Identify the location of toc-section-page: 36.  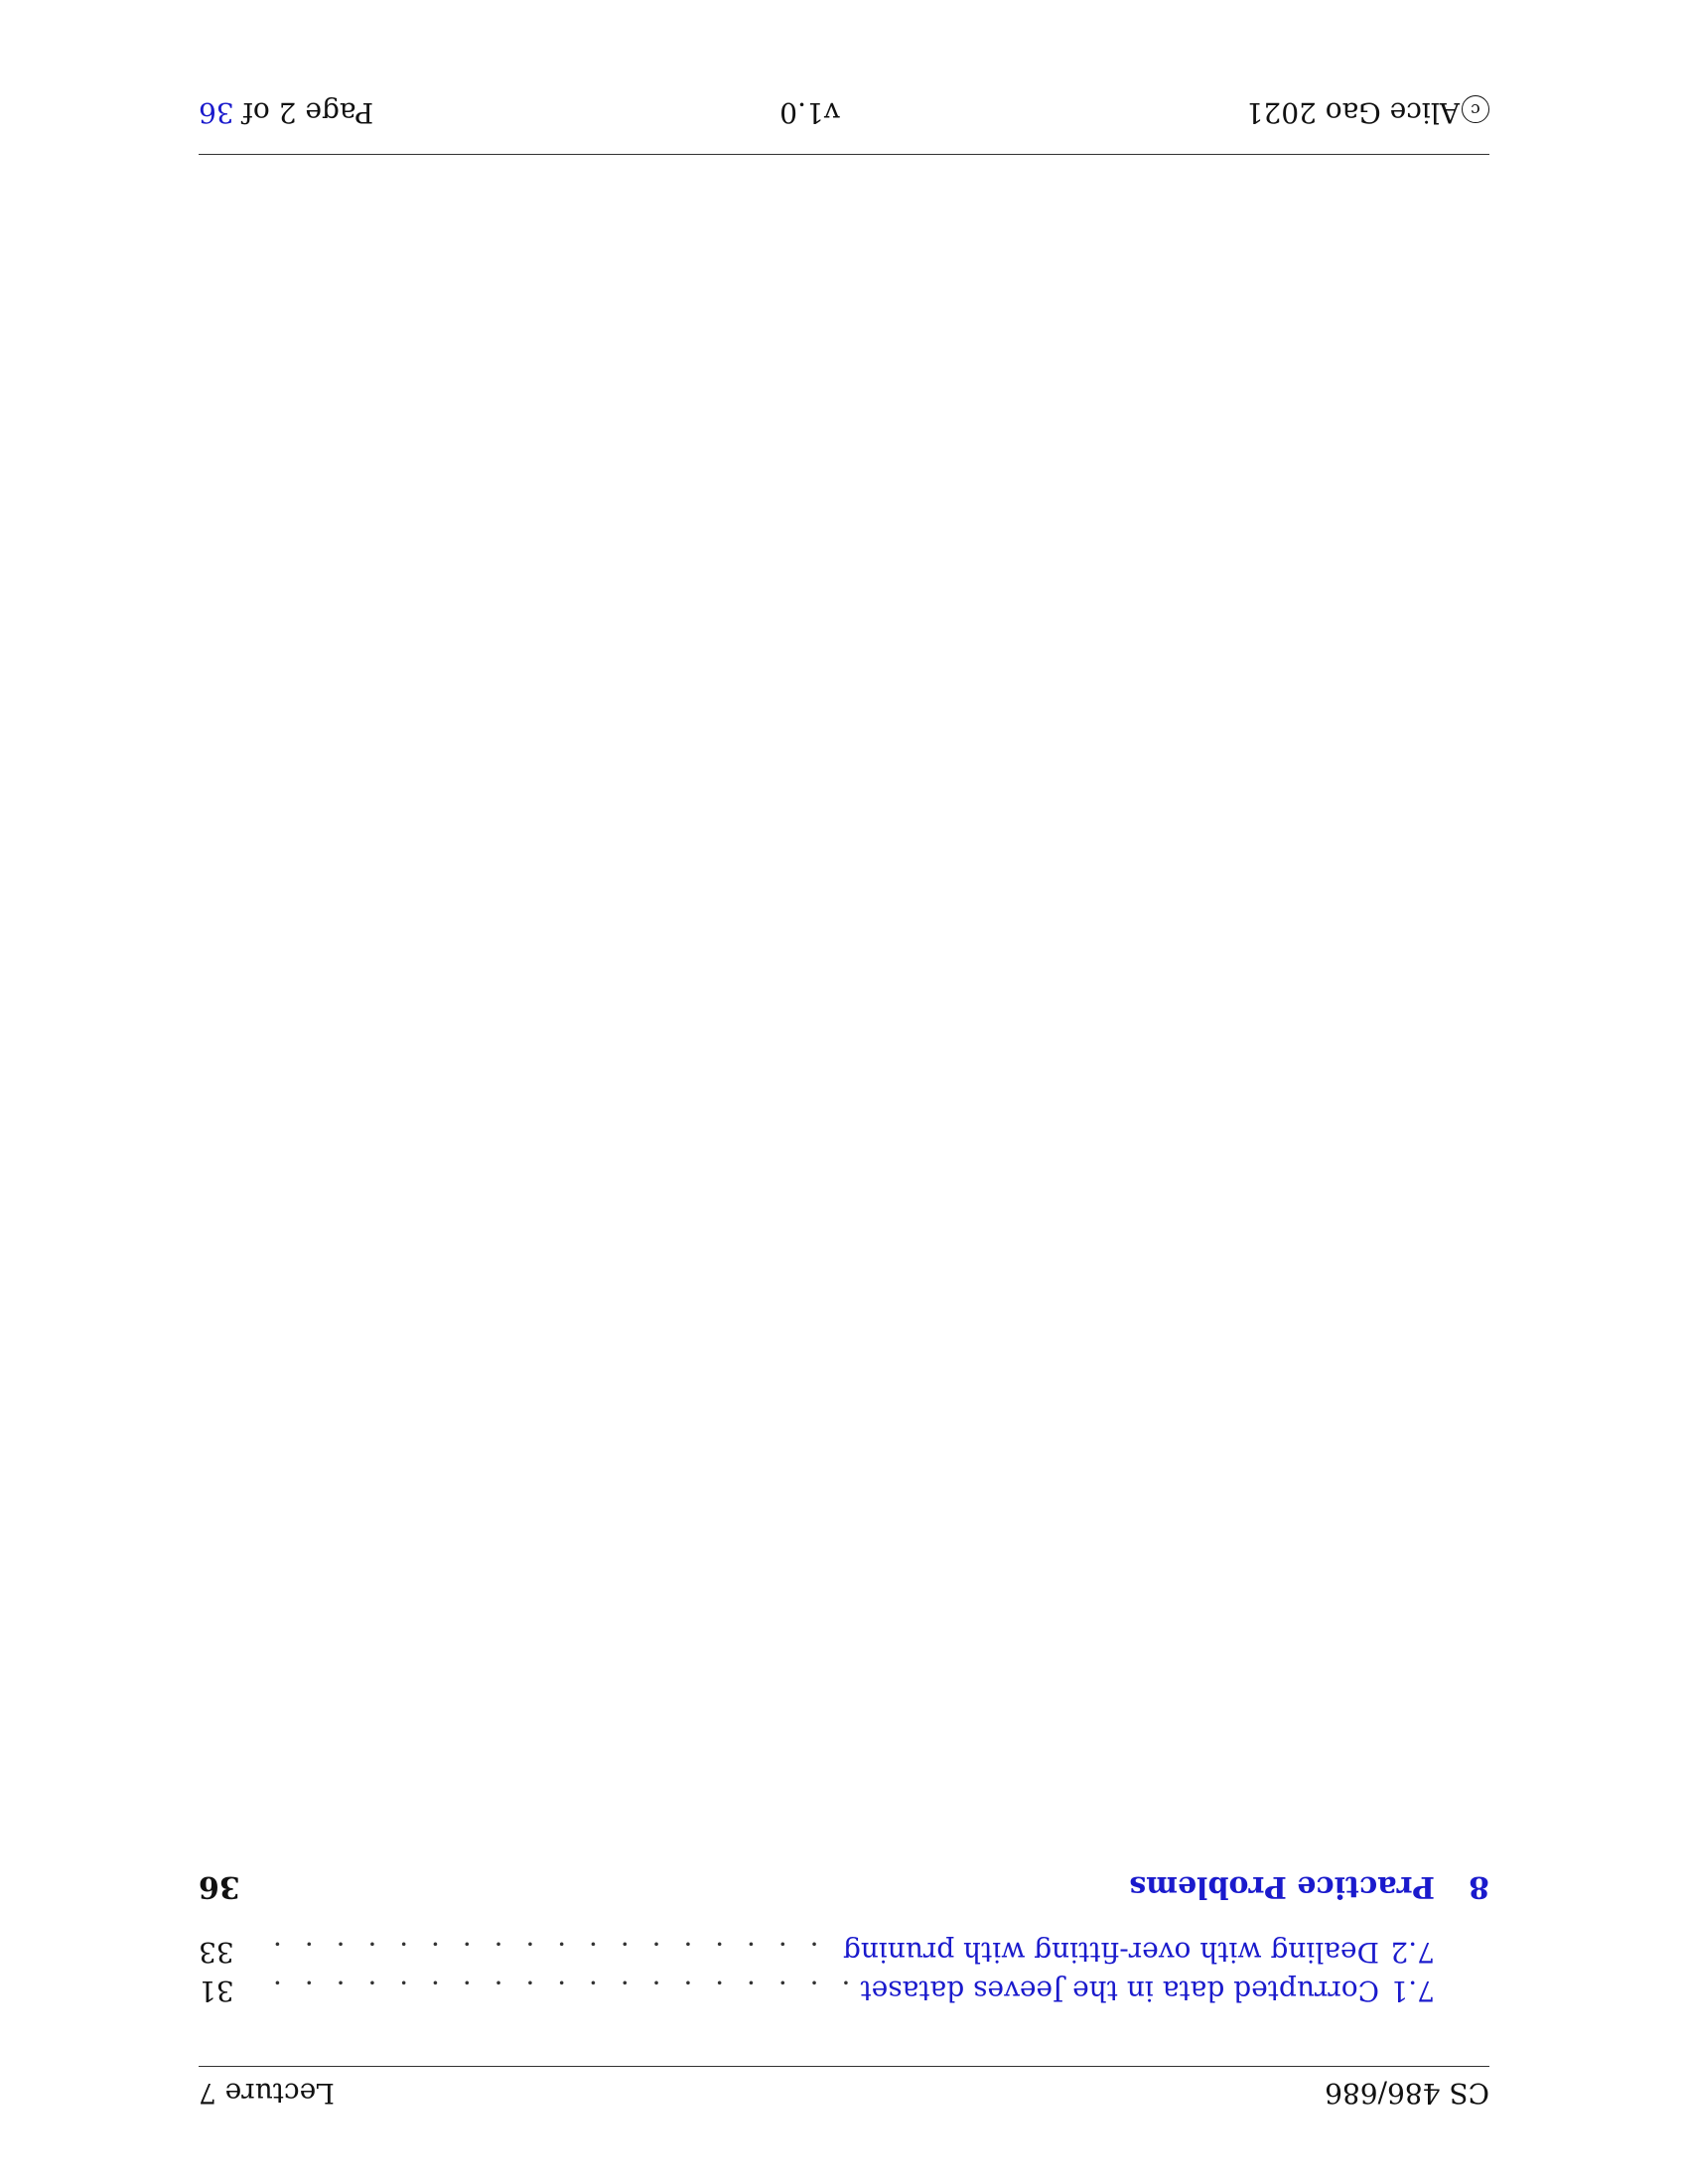
(219, 1886).